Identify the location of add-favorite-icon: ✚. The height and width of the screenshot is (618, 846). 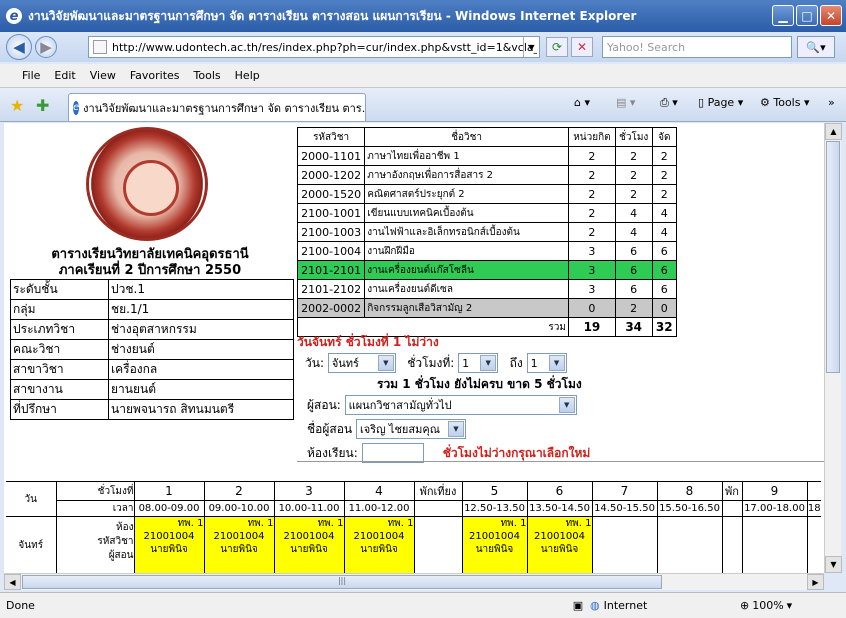
(42, 105).